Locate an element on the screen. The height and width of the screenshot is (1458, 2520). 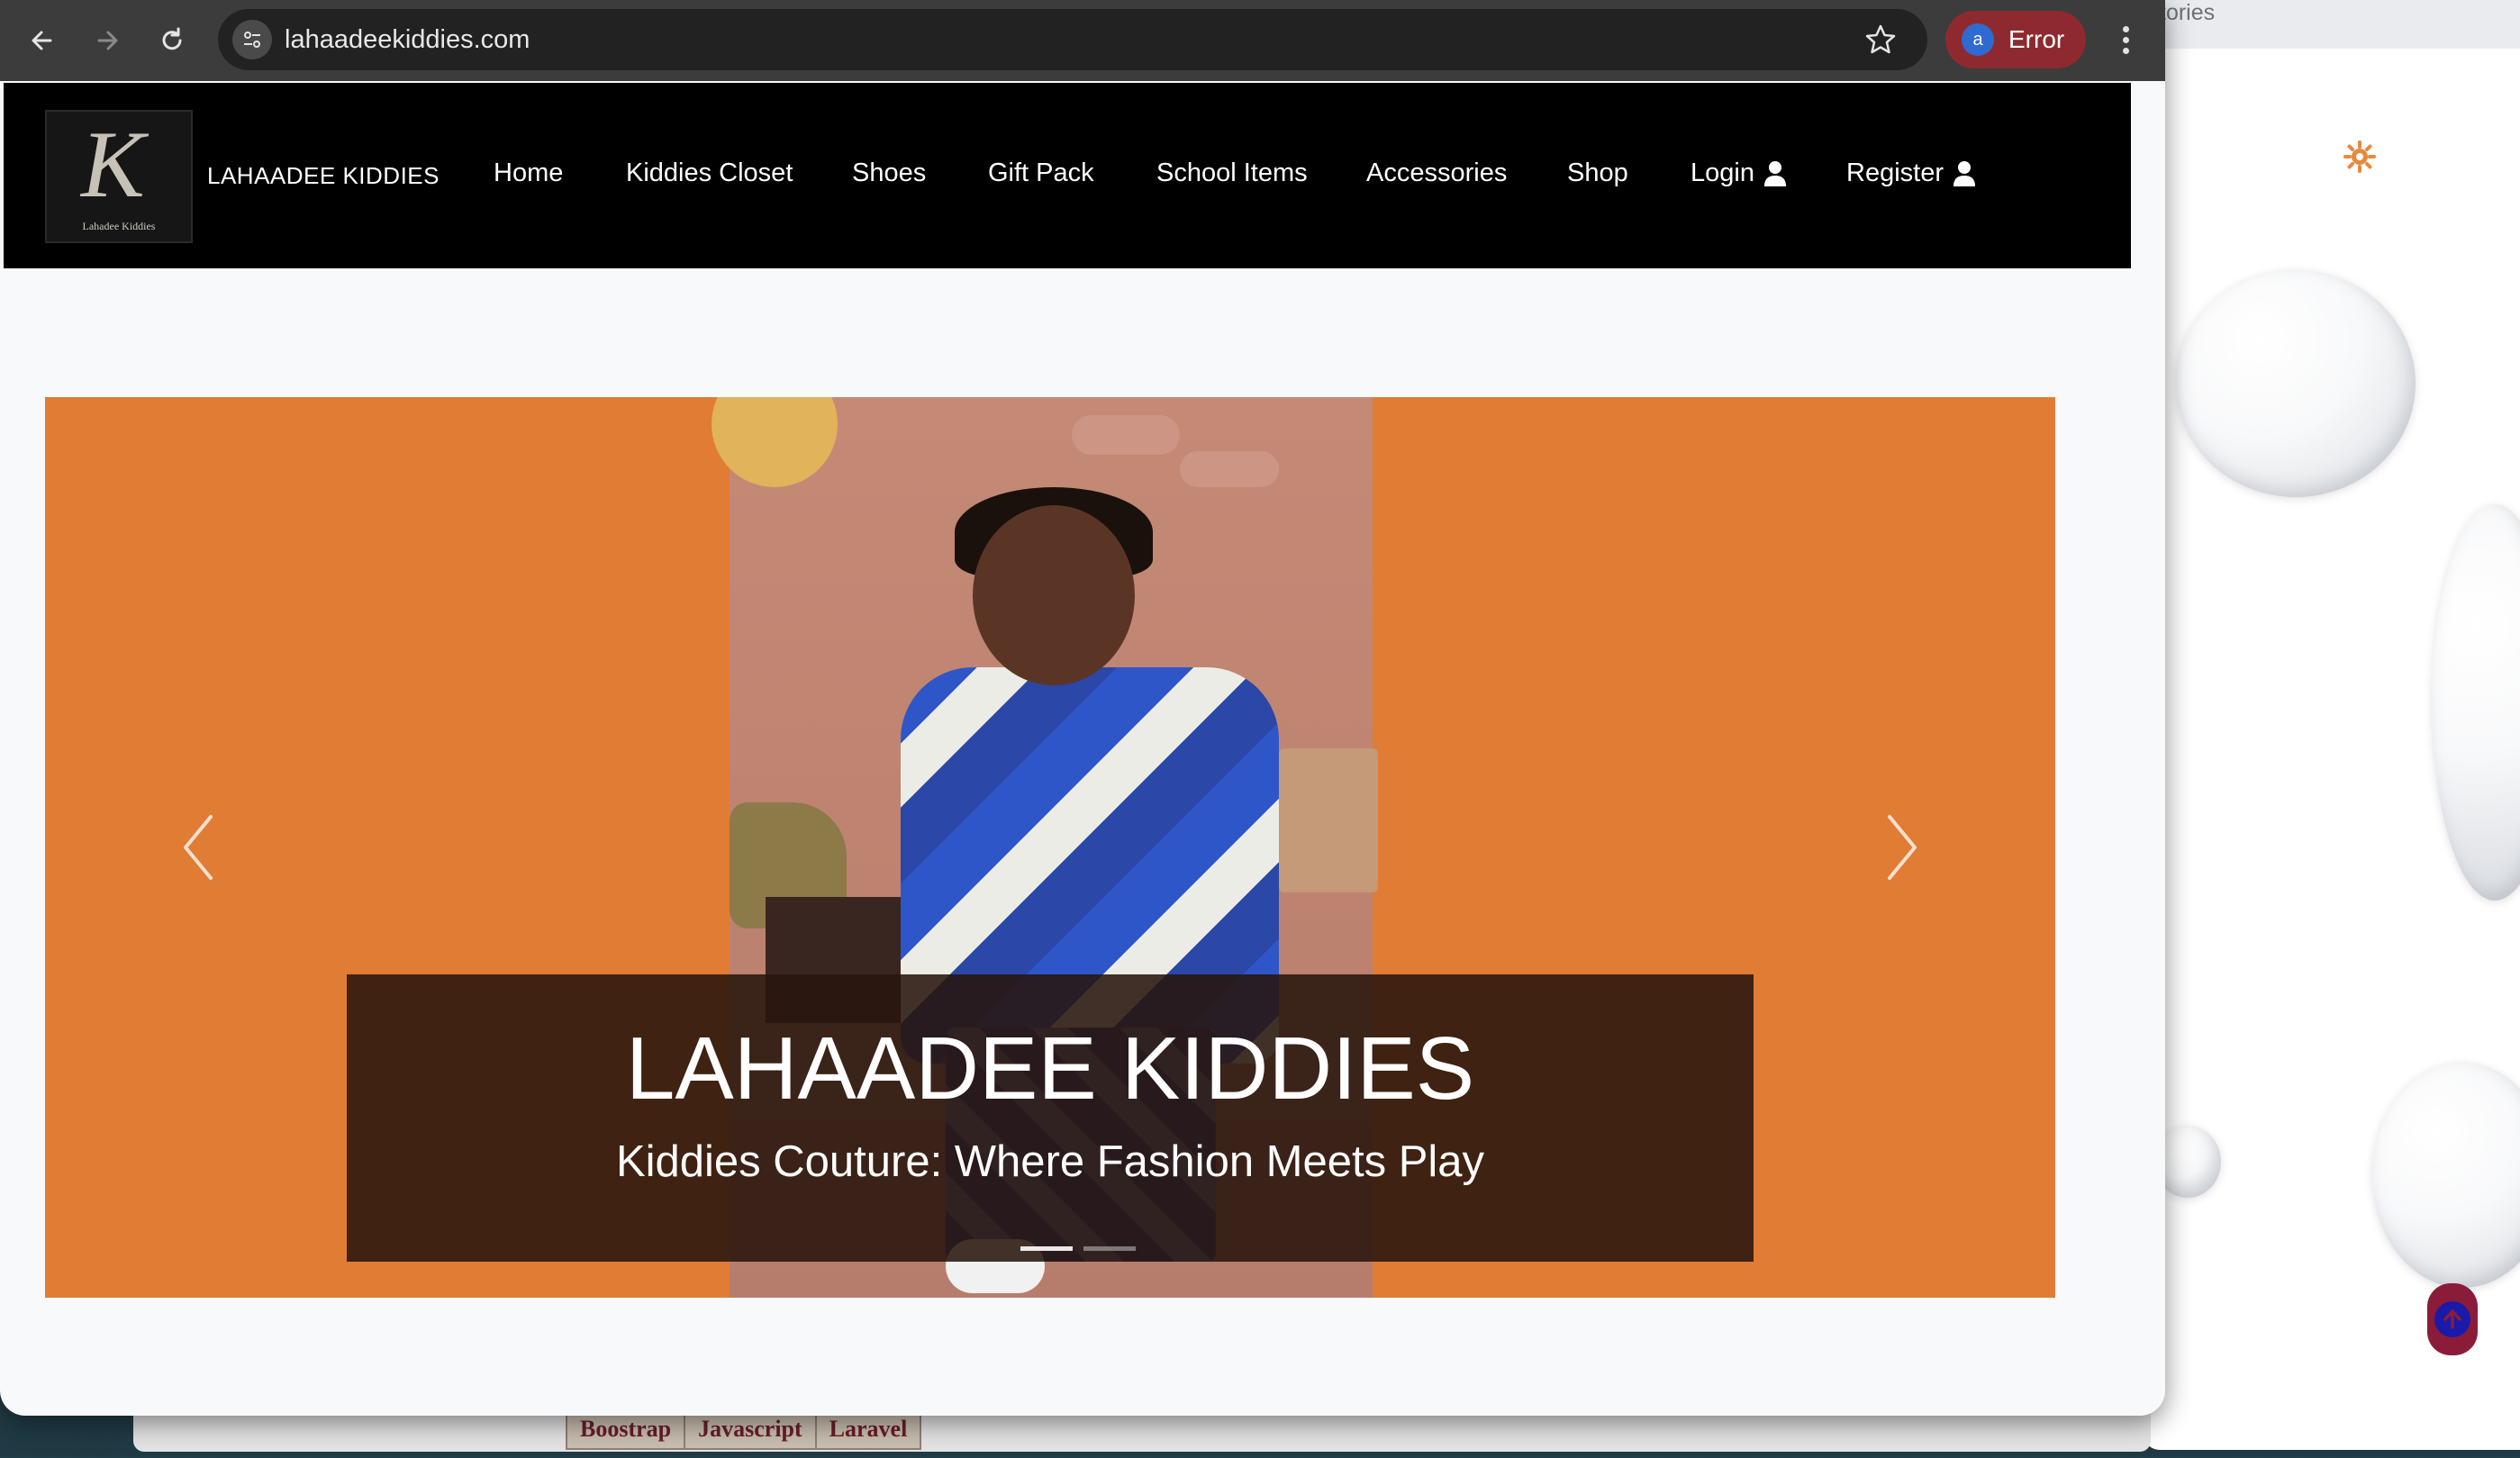
nav-label: Shoes is located at coordinates (890, 172).